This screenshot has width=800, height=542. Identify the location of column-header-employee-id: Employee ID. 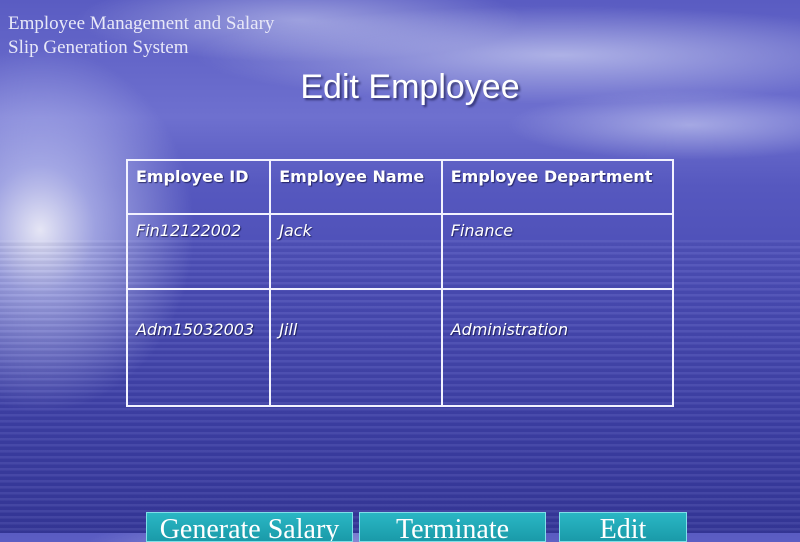
(198, 187).